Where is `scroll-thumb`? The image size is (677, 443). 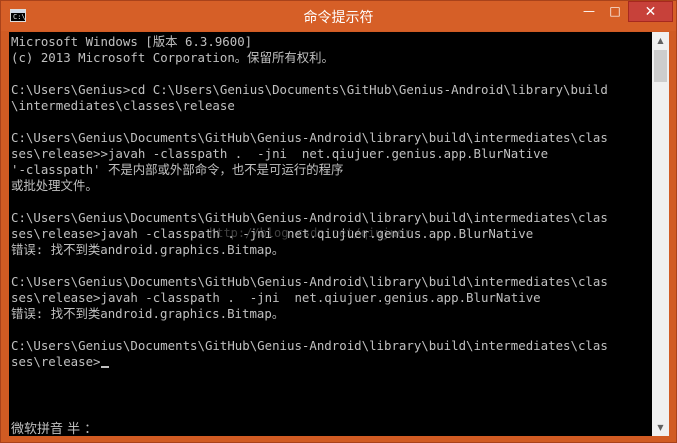
scroll-thumb is located at coordinates (660, 66).